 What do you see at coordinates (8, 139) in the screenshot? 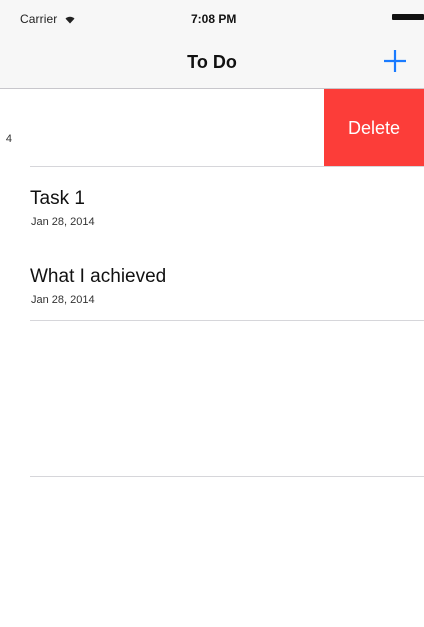
I see `swiped-row-date: 4` at bounding box center [8, 139].